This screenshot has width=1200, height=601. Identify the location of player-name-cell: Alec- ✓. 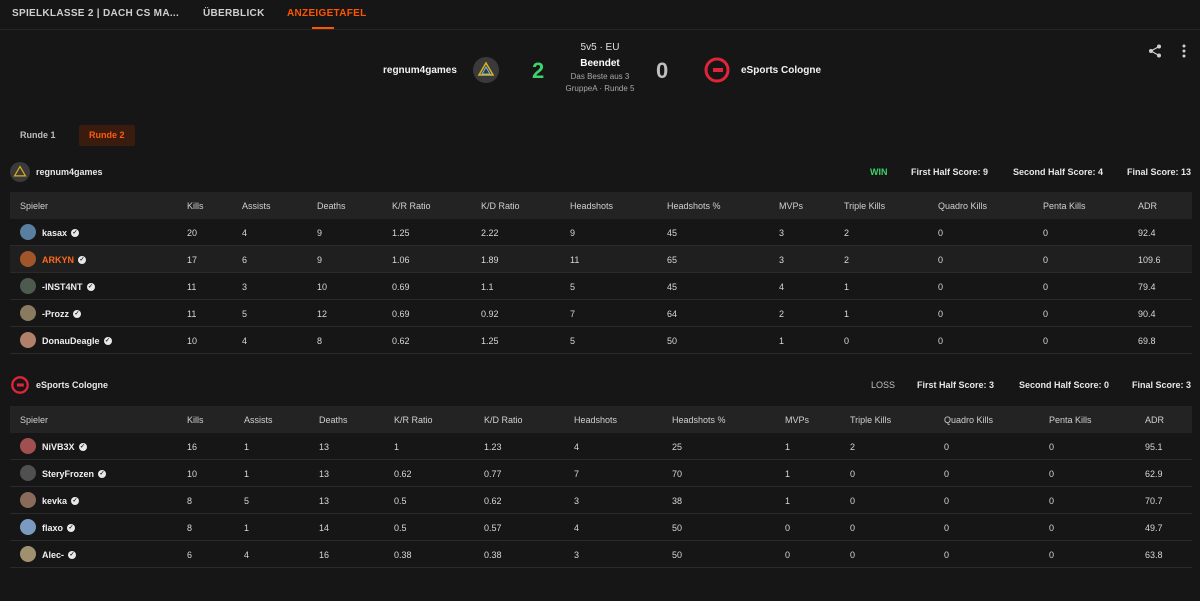
(59, 555).